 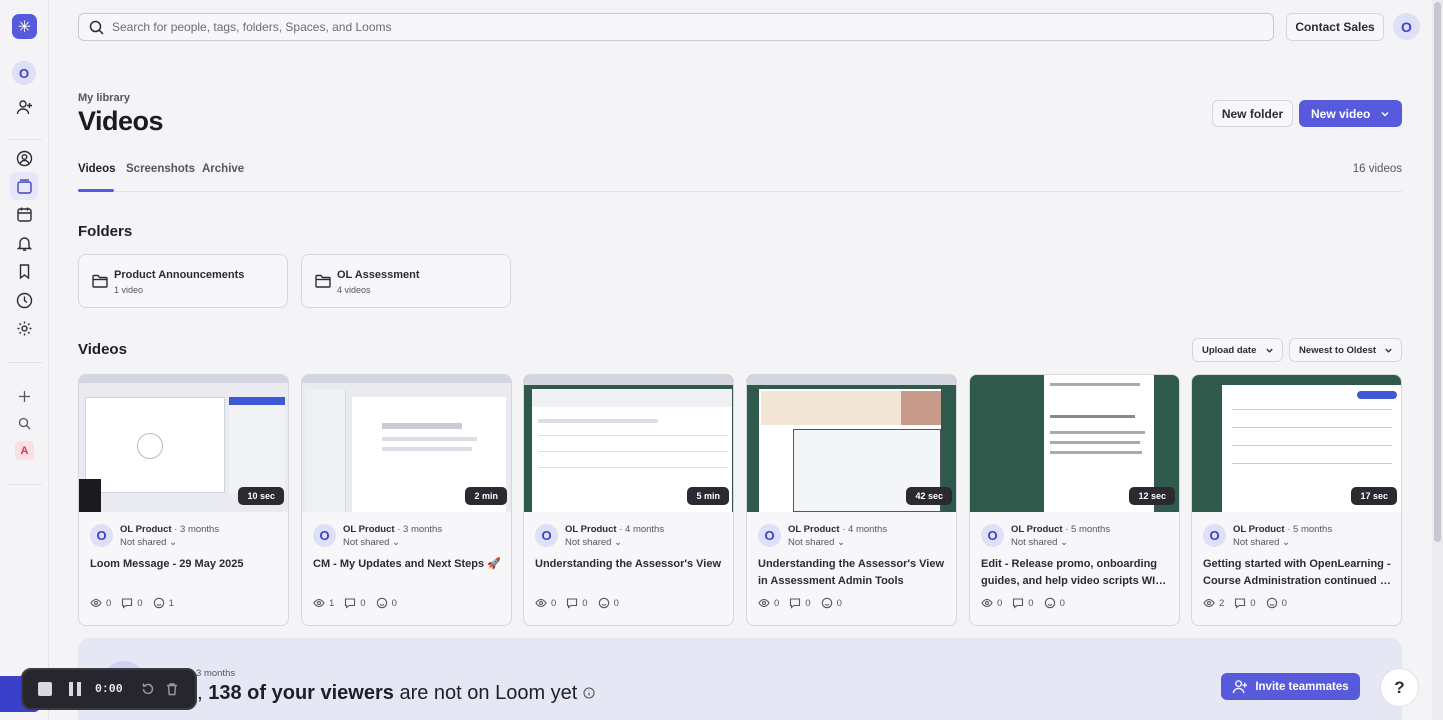 I want to click on trash-icon, so click(x=172, y=689).